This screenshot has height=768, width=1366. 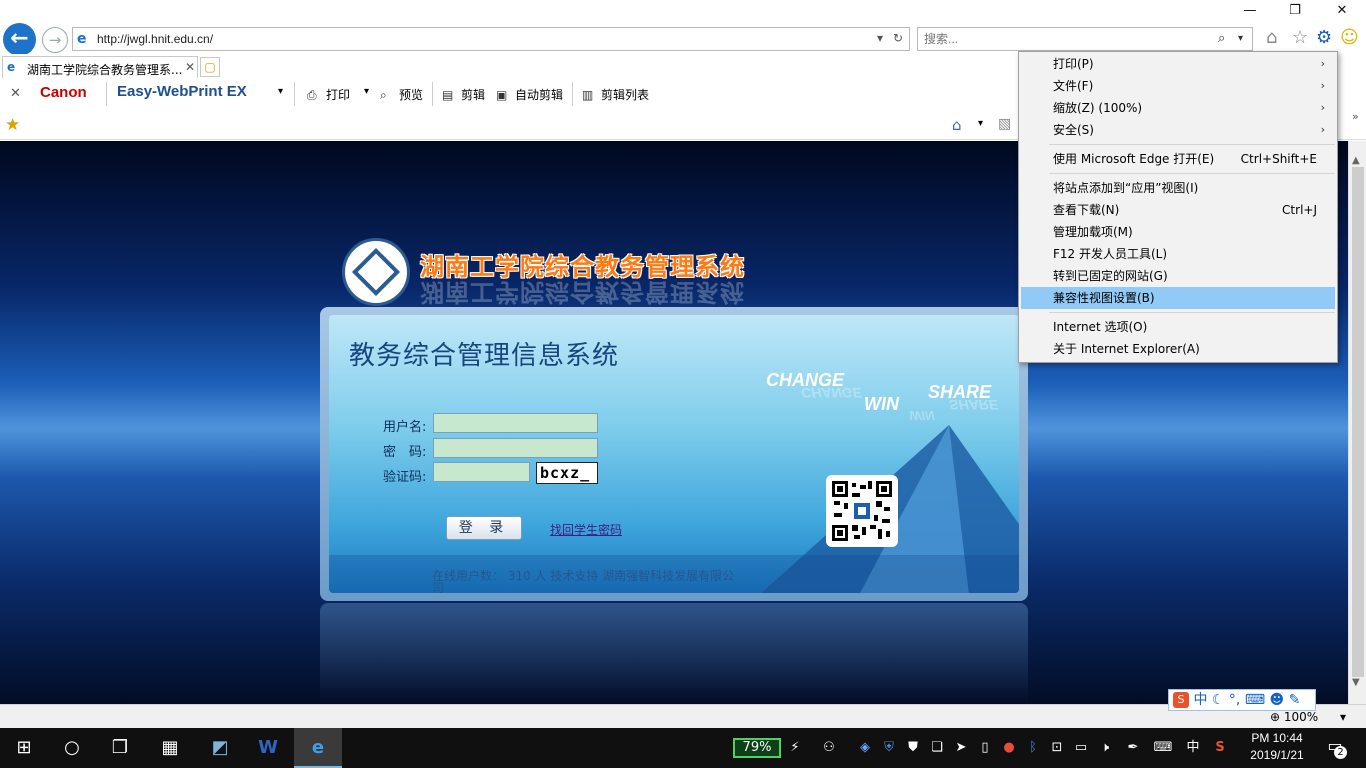 What do you see at coordinates (1356, 682) in the screenshot?
I see `scroll-down-icon: ▼` at bounding box center [1356, 682].